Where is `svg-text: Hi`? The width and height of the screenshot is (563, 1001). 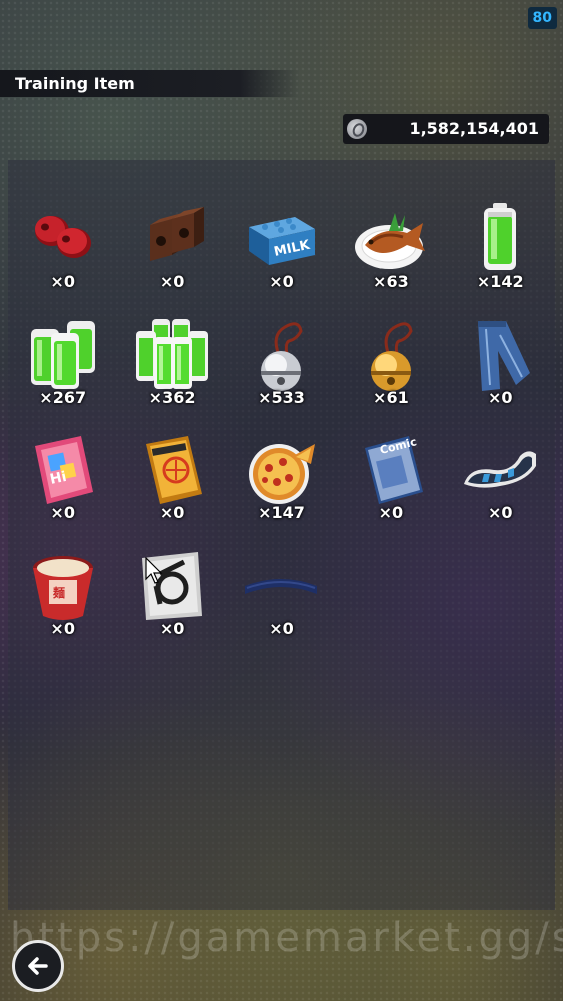
svg-text: Hi is located at coordinates (57, 478).